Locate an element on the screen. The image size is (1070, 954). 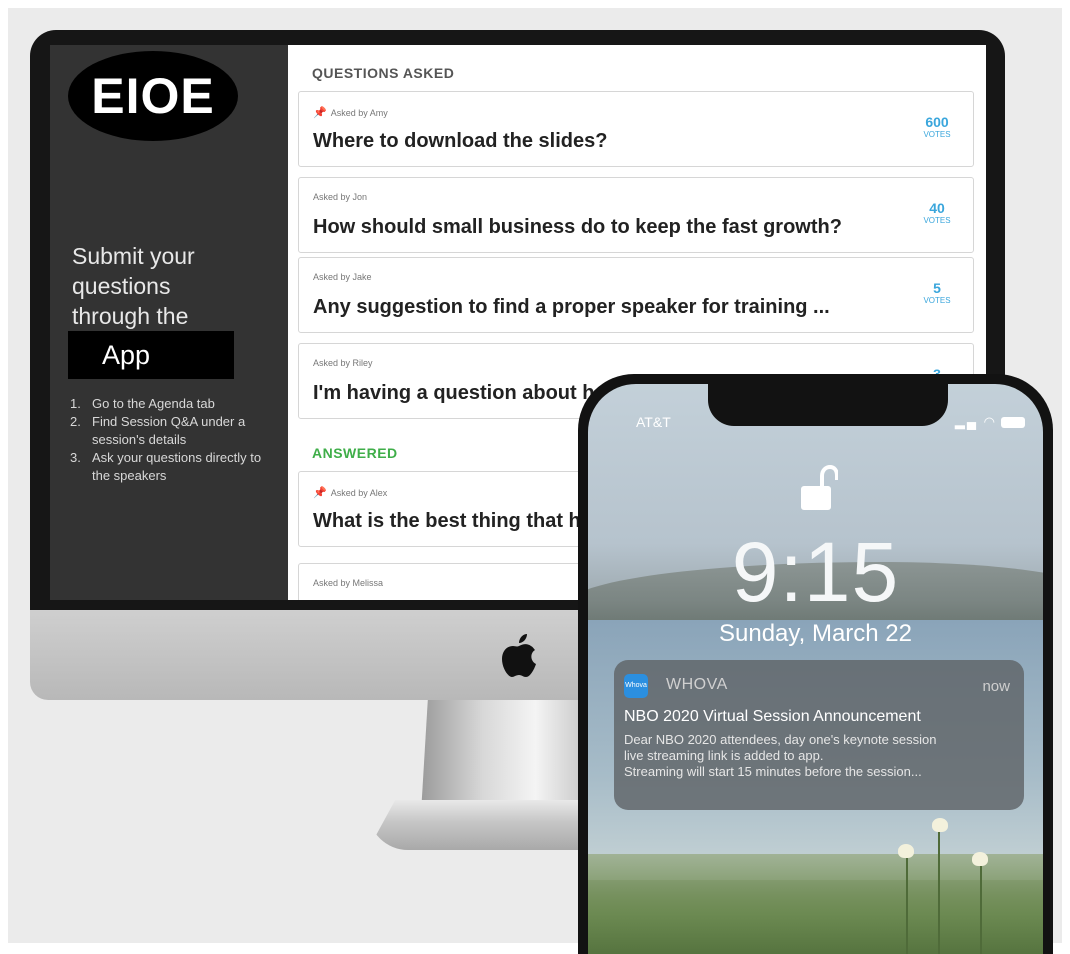
question-text: I'm having a question about h is located at coordinates (454, 393).